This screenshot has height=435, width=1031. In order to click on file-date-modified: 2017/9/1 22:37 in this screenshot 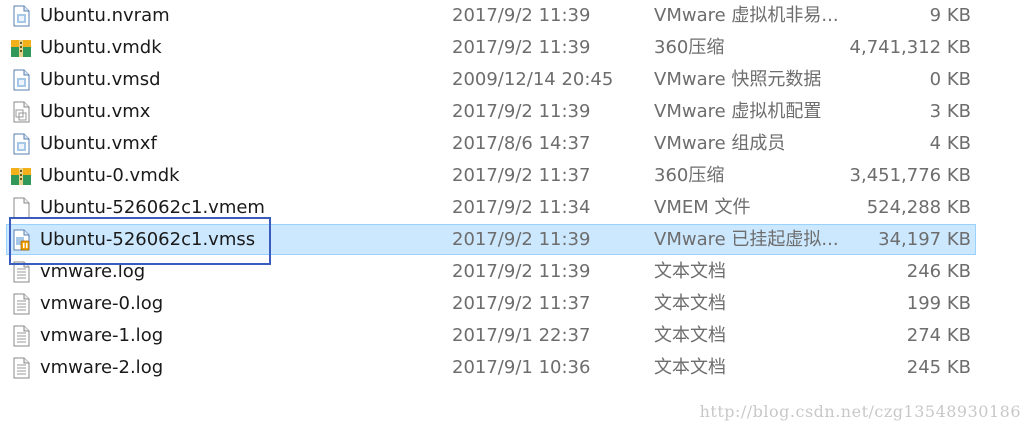, I will do `click(521, 335)`.